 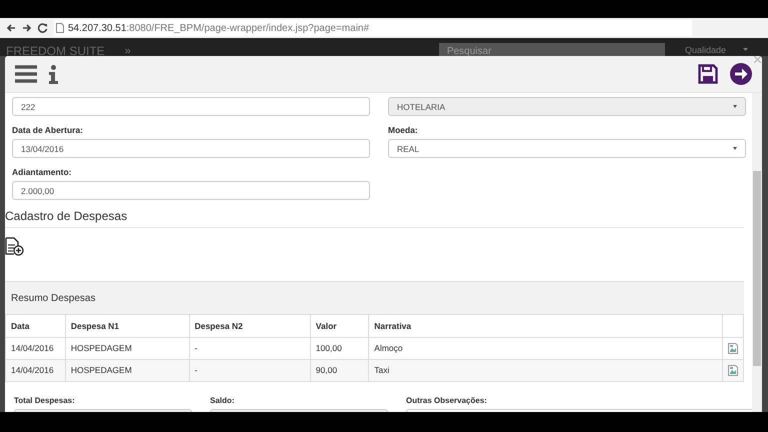 I want to click on next-icon, so click(x=741, y=74).